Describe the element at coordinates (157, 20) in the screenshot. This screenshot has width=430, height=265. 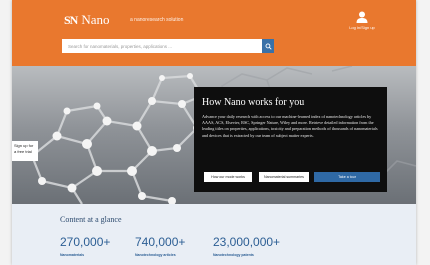
I see `tagline: a nanoresearch solution` at that location.